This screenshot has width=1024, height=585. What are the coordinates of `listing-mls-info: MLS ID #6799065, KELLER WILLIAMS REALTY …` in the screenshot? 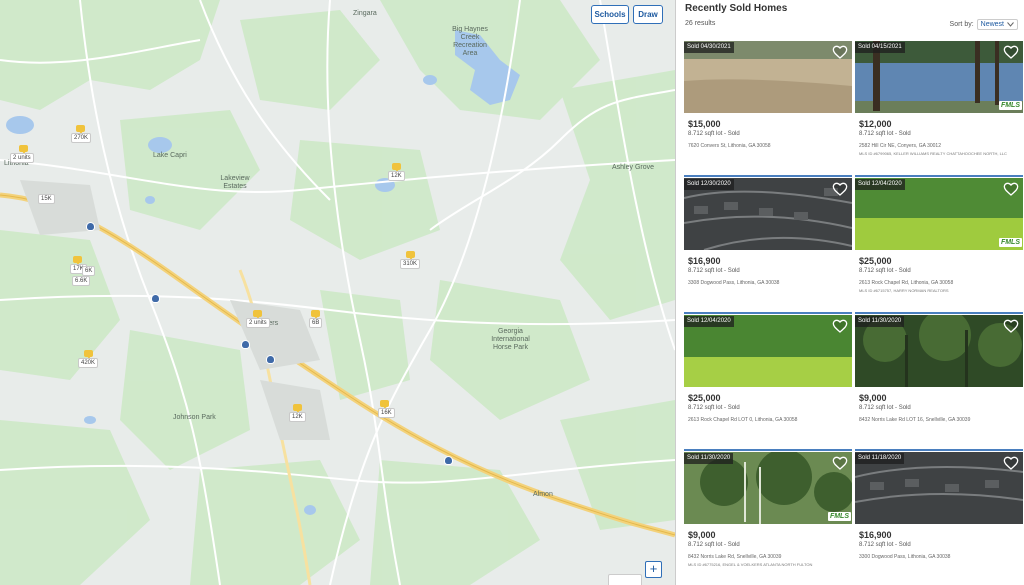 It's located at (933, 153).